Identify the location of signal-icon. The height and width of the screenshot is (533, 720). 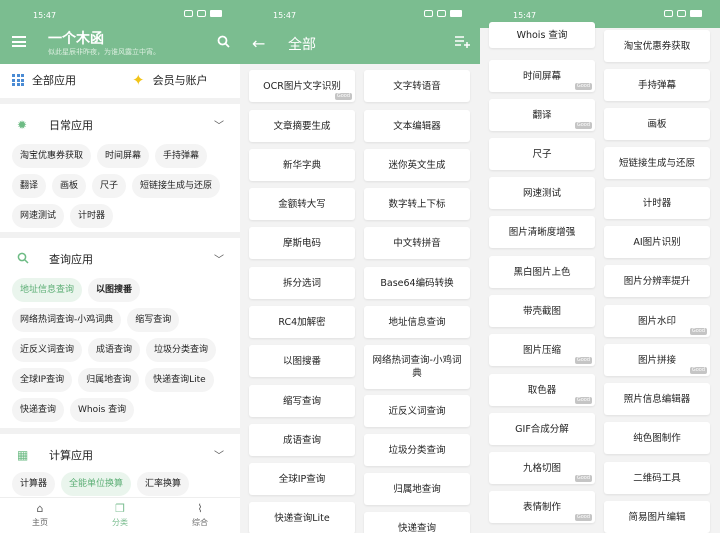
(201, 13).